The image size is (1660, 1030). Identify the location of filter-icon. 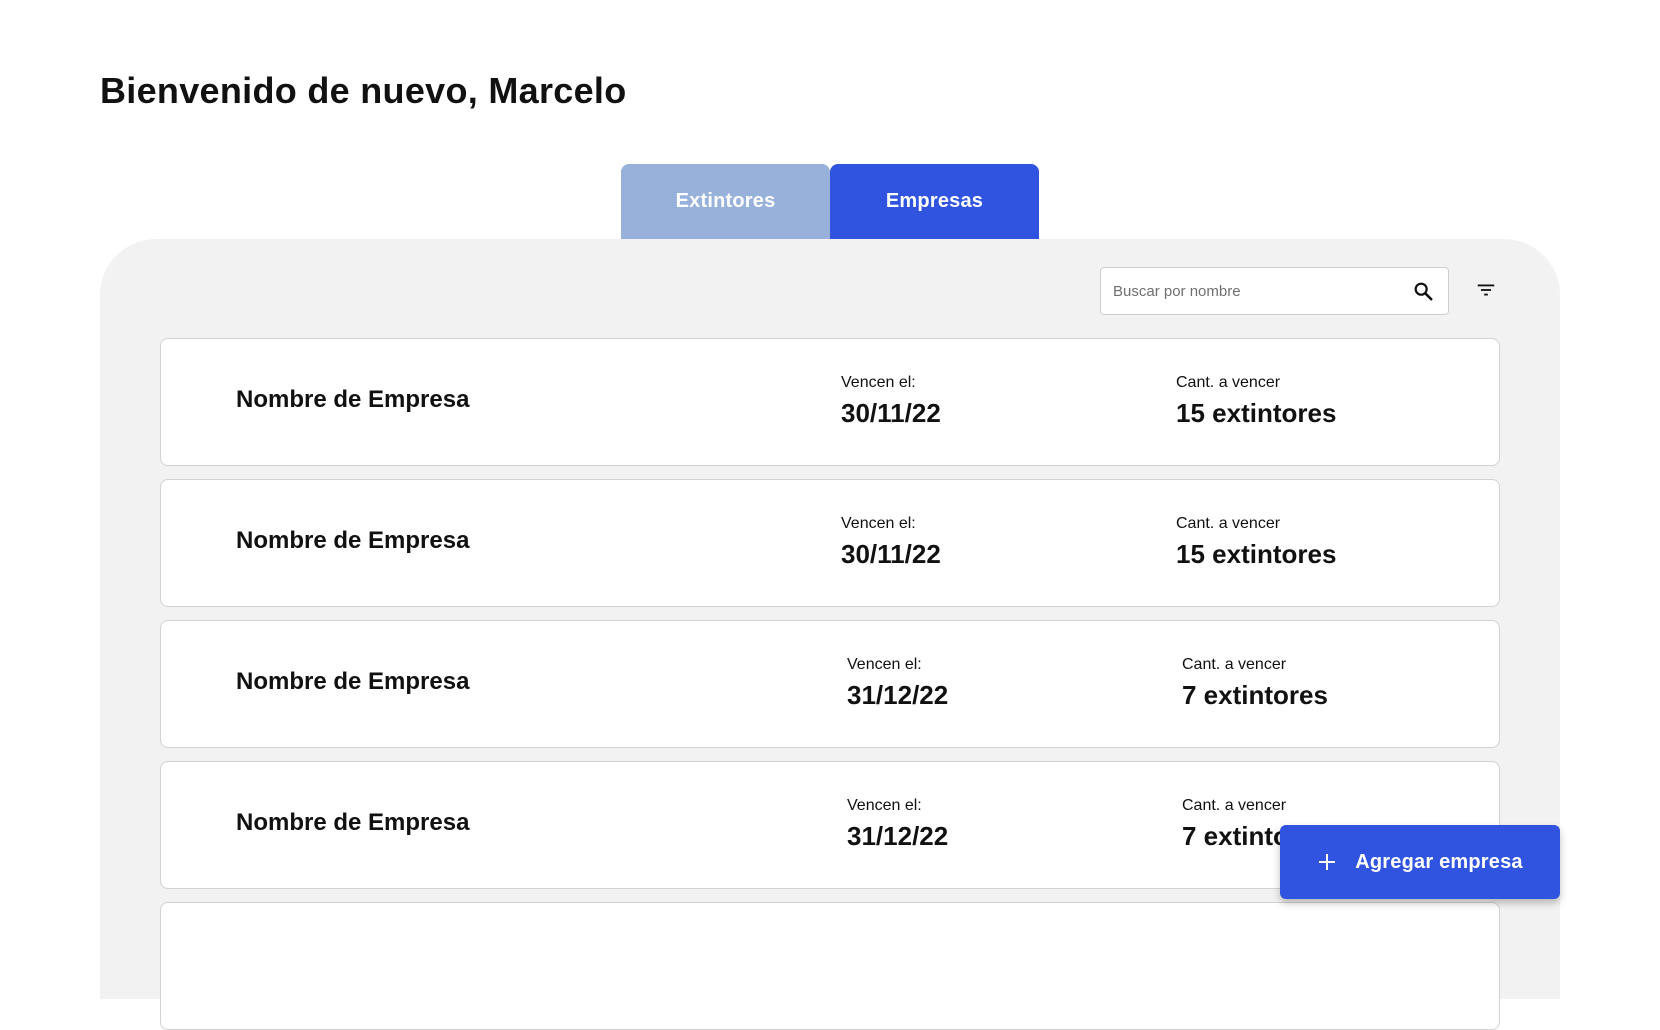
(1486, 290).